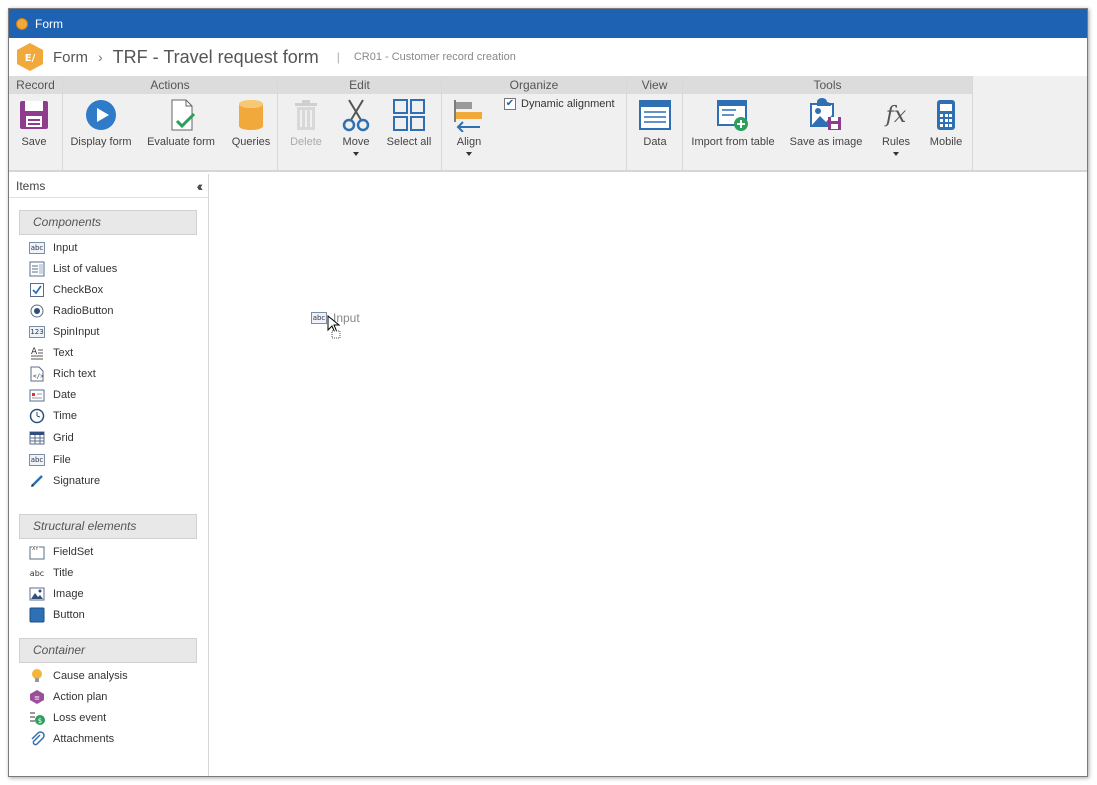 Image resolution: width=1097 pixels, height=785 pixels. What do you see at coordinates (70, 57) in the screenshot?
I see `breadcrumb-root: Form` at bounding box center [70, 57].